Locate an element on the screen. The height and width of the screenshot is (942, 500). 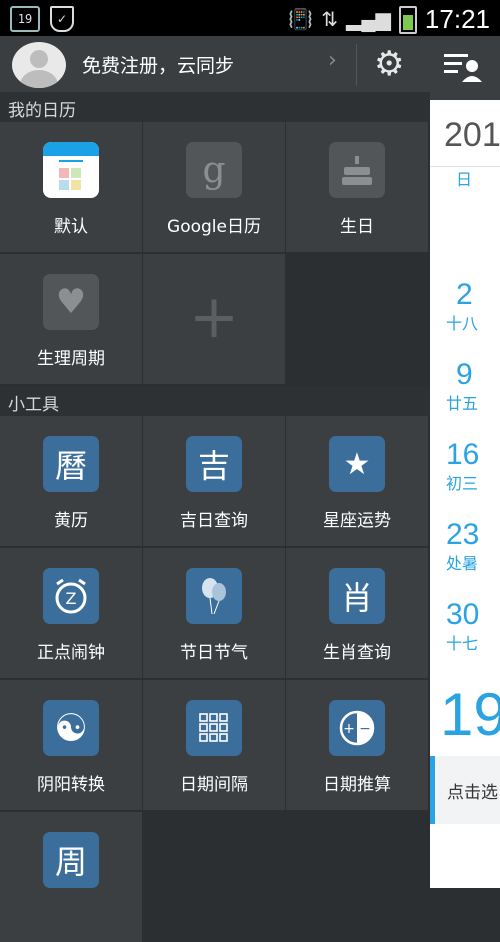
calendar-label: 生日 is located at coordinates (357, 227).